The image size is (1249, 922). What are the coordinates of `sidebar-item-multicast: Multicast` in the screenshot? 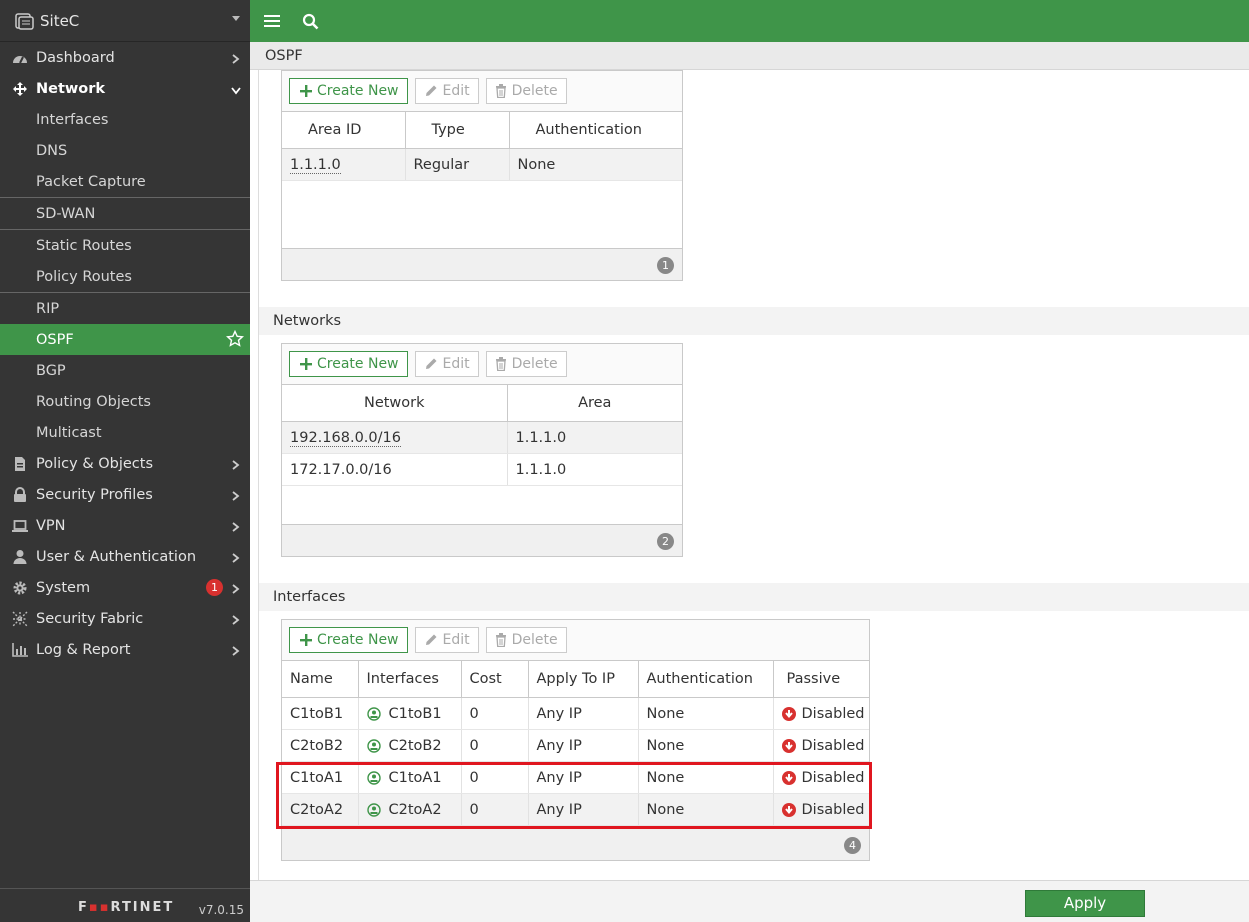 It's located at (125, 432).